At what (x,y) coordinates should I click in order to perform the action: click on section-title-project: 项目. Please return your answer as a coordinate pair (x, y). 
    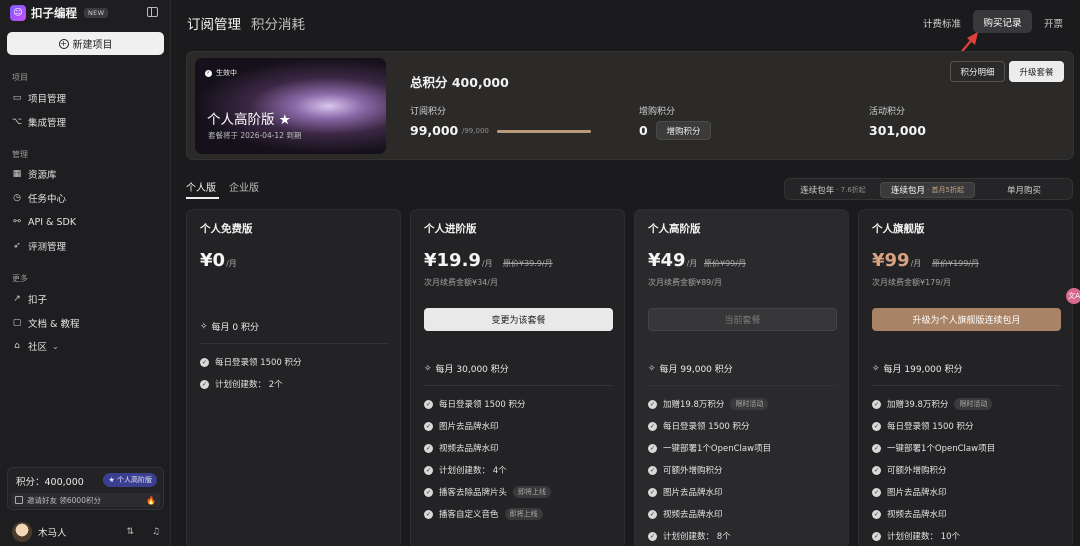
    Looking at the image, I should click on (20, 77).